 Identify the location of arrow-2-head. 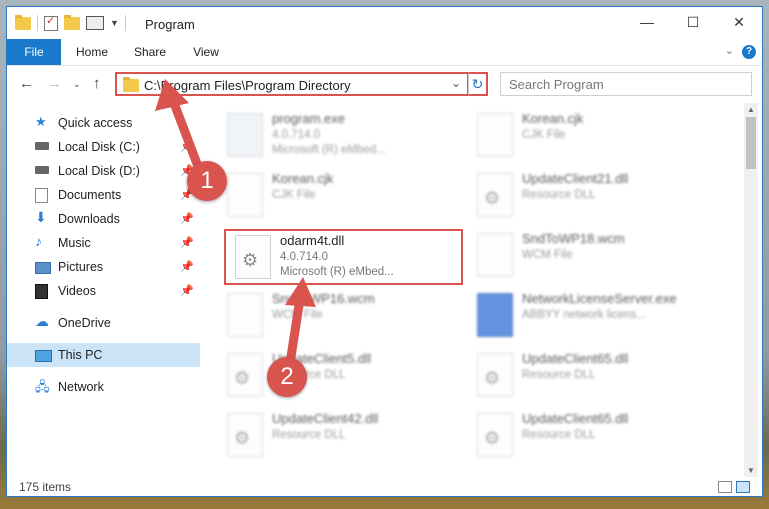
(300, 292).